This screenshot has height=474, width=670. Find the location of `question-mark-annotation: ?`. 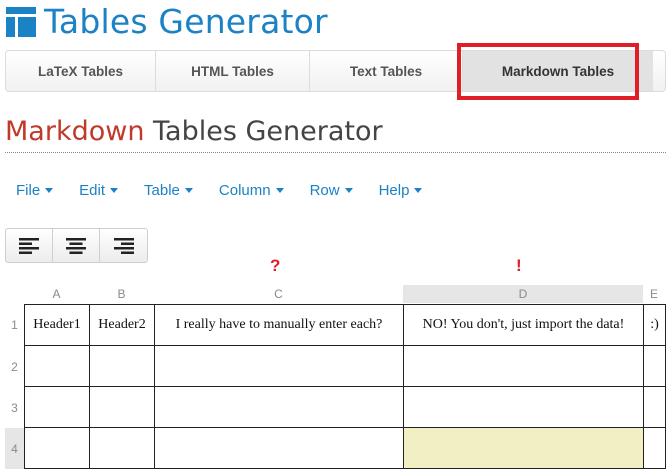

question-mark-annotation: ? is located at coordinates (275, 265).